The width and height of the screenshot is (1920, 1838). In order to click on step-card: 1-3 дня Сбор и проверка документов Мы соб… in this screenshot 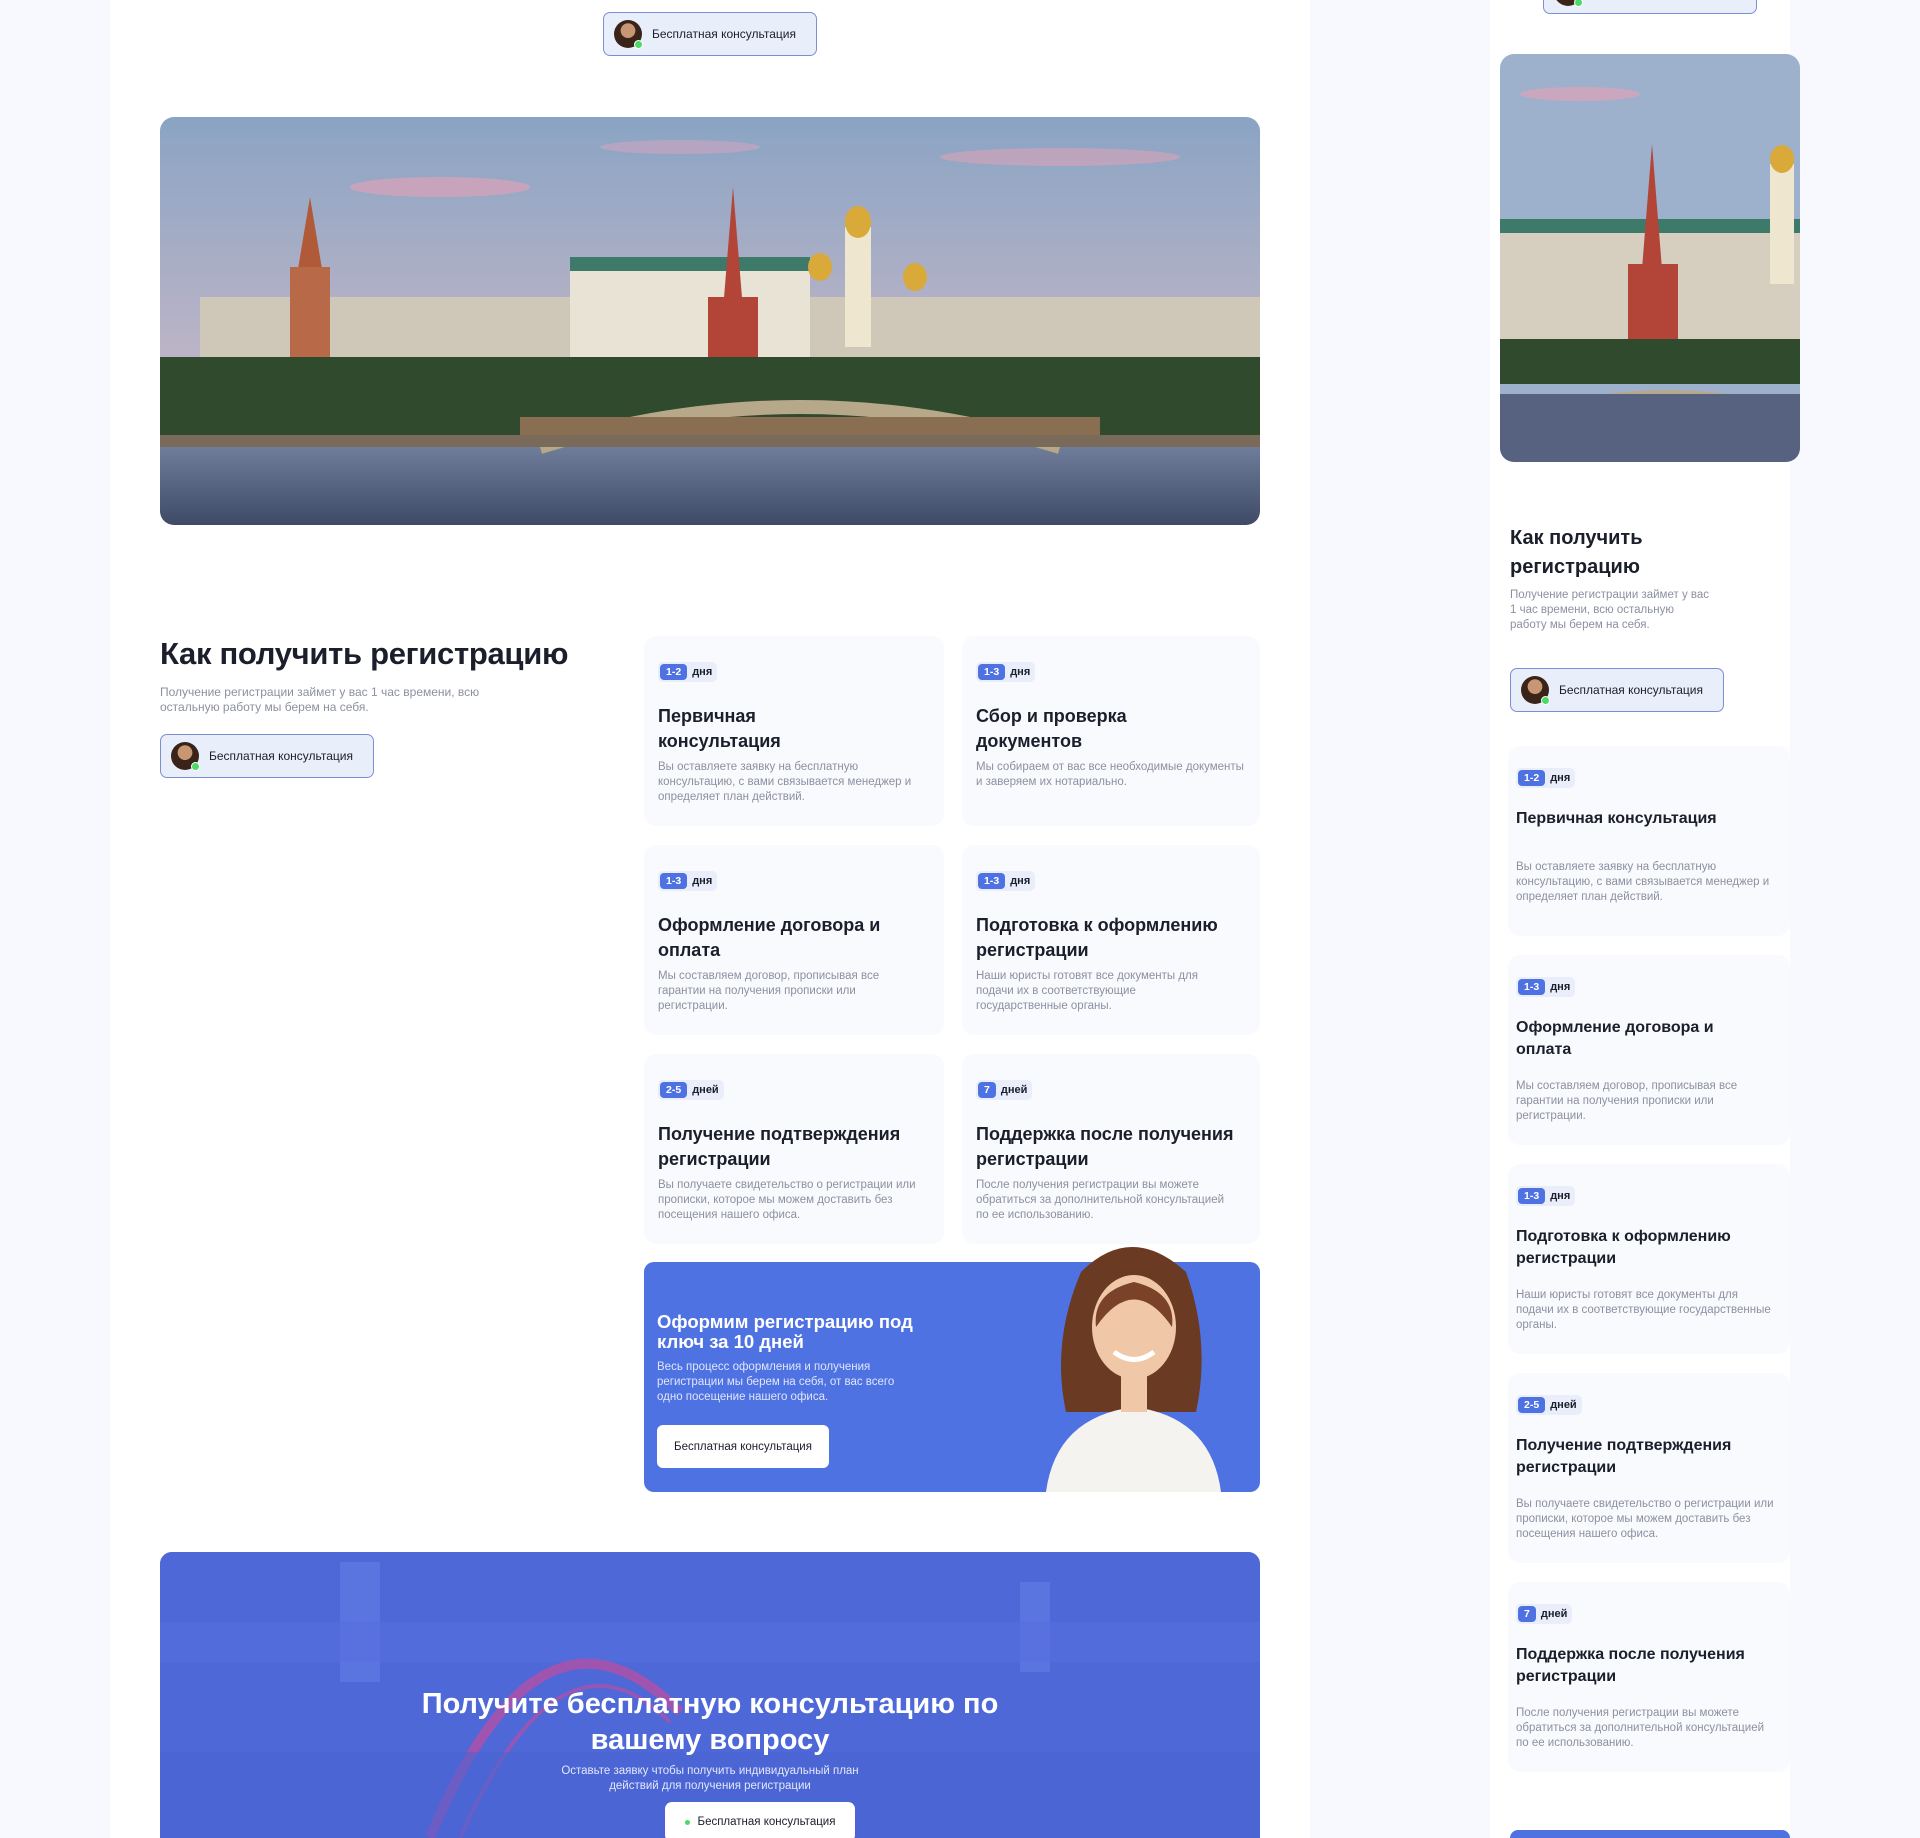, I will do `click(1111, 731)`.